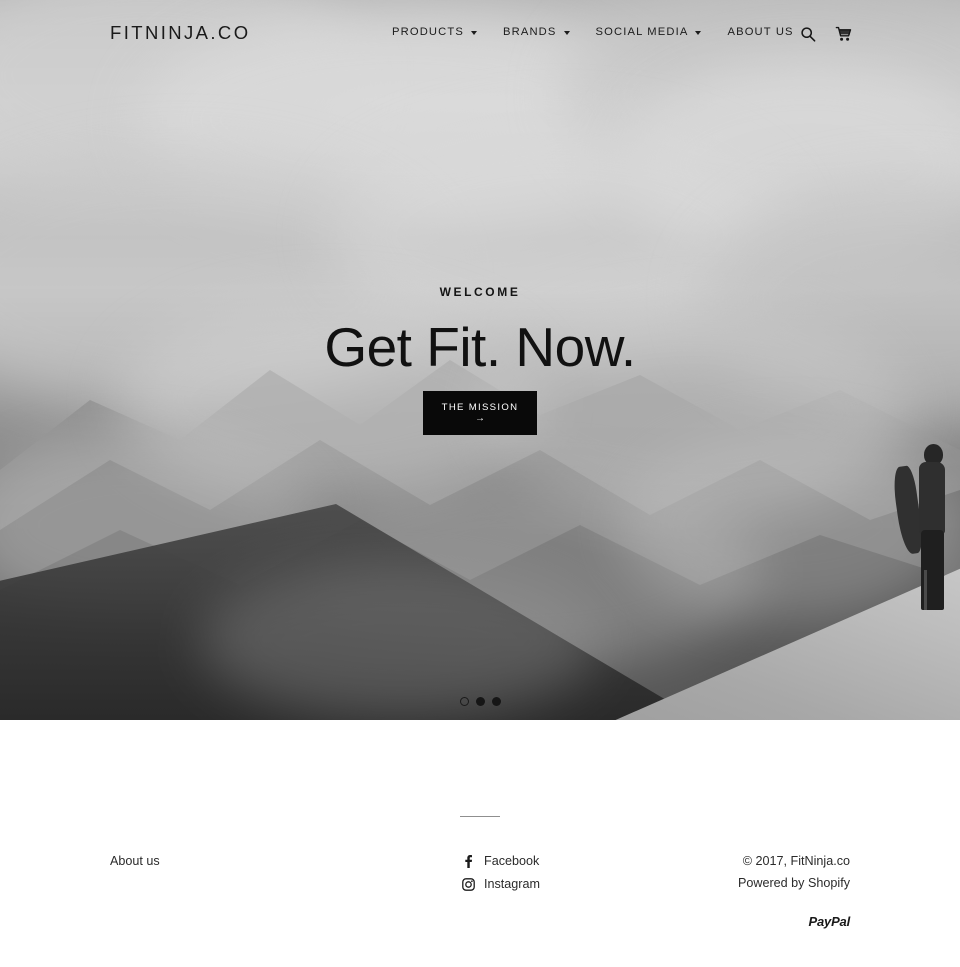  Describe the element at coordinates (480, 418) in the screenshot. I see `arrow-right-icon: →` at that location.